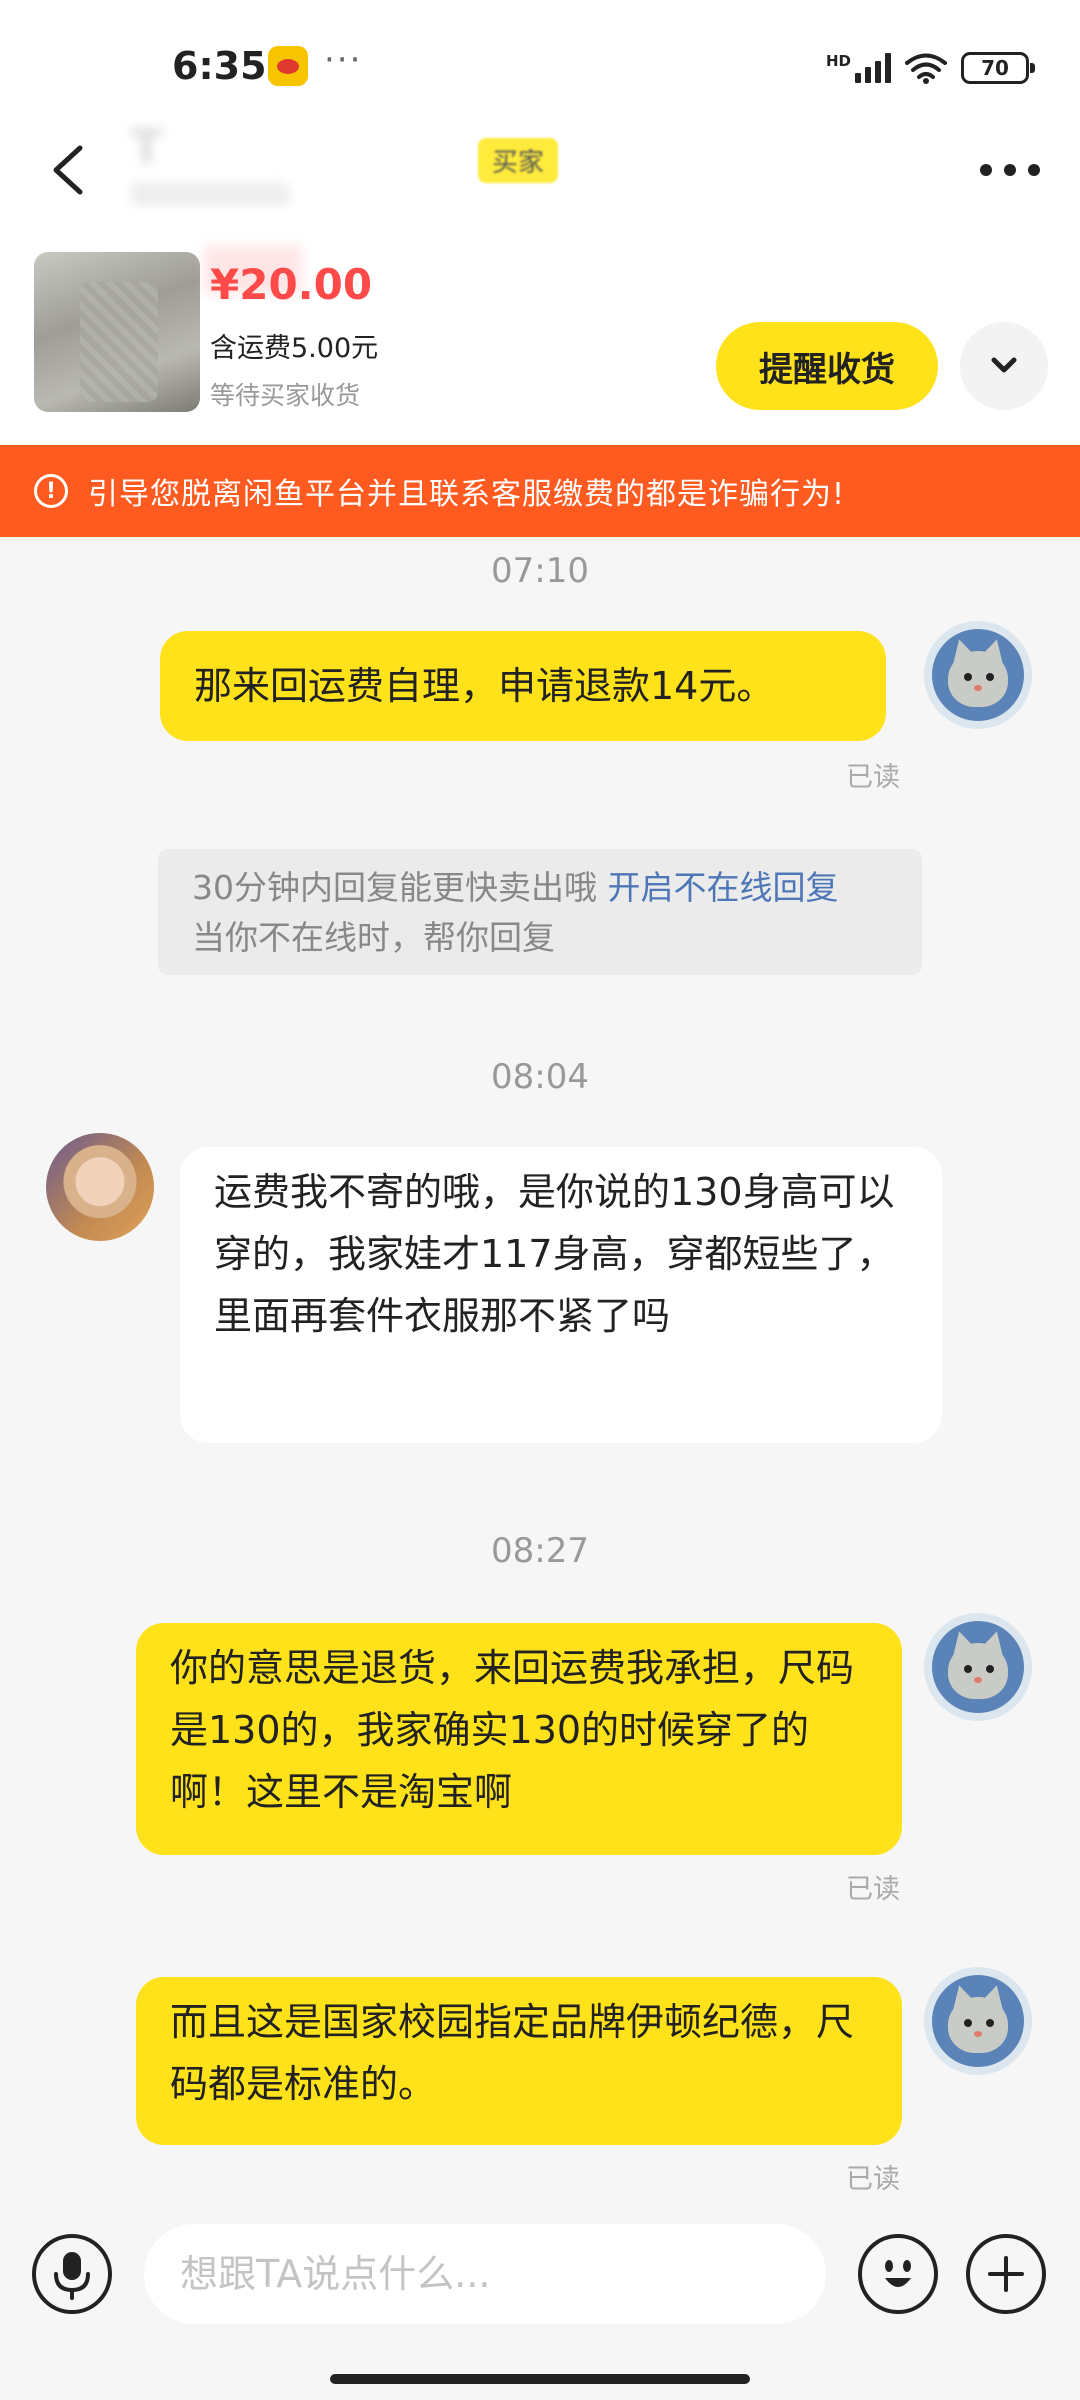  What do you see at coordinates (100, 1187) in the screenshot?
I see `peer-avatar` at bounding box center [100, 1187].